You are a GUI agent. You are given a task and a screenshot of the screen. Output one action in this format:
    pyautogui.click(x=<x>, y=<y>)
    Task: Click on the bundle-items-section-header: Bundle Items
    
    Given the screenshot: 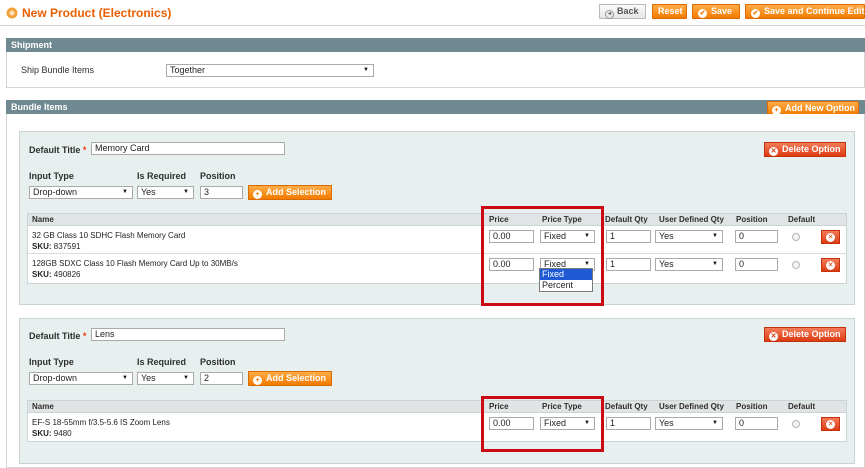 What is the action you would take?
    pyautogui.click(x=435, y=107)
    